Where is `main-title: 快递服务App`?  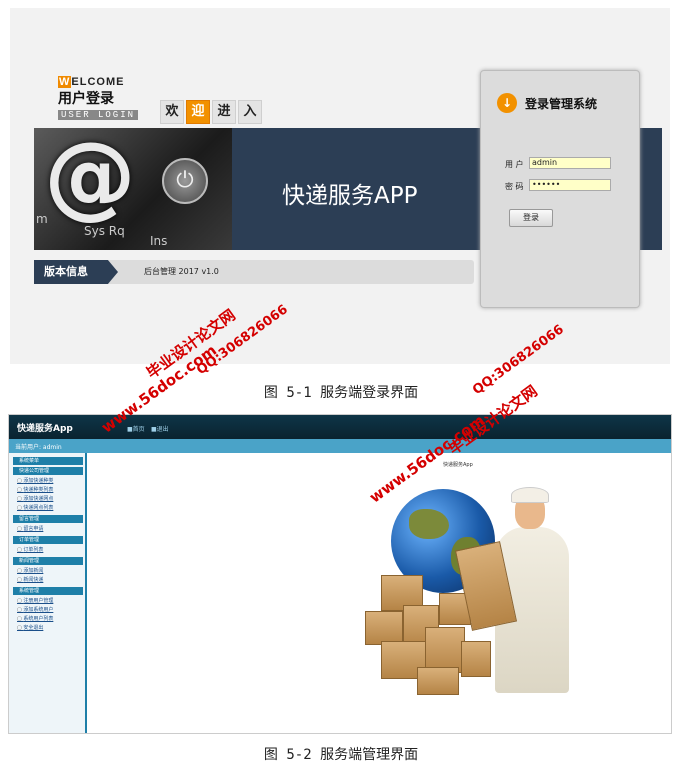
main-title: 快递服务App is located at coordinates (458, 465).